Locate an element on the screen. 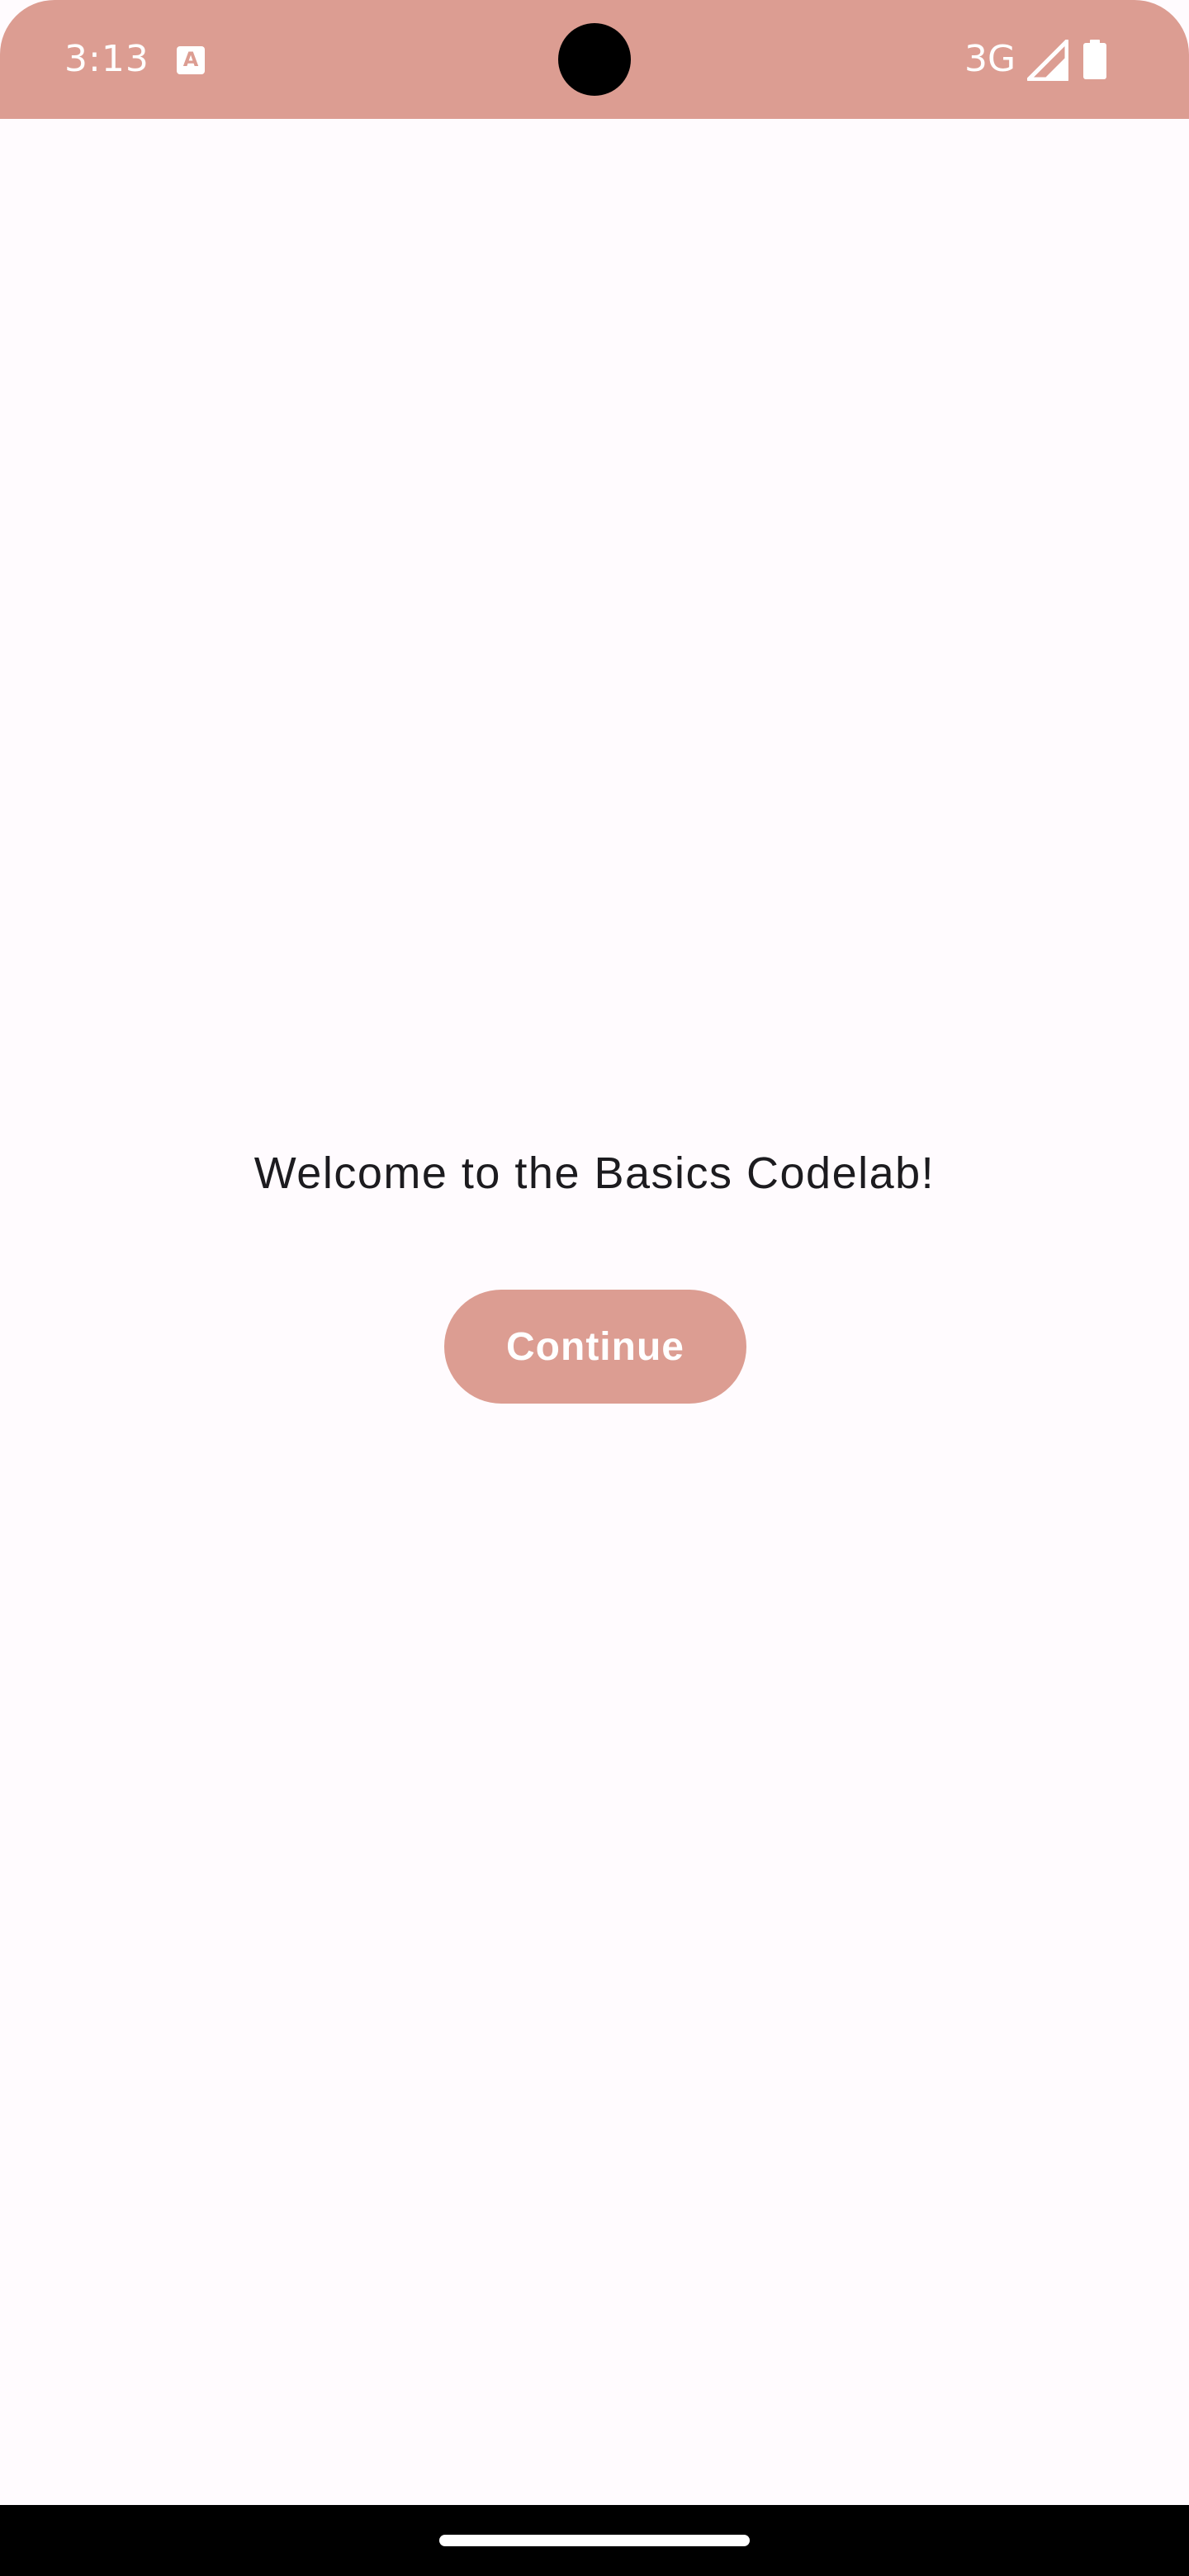 This screenshot has height=2576, width=1189. camera-cutout is located at coordinates (594, 59).